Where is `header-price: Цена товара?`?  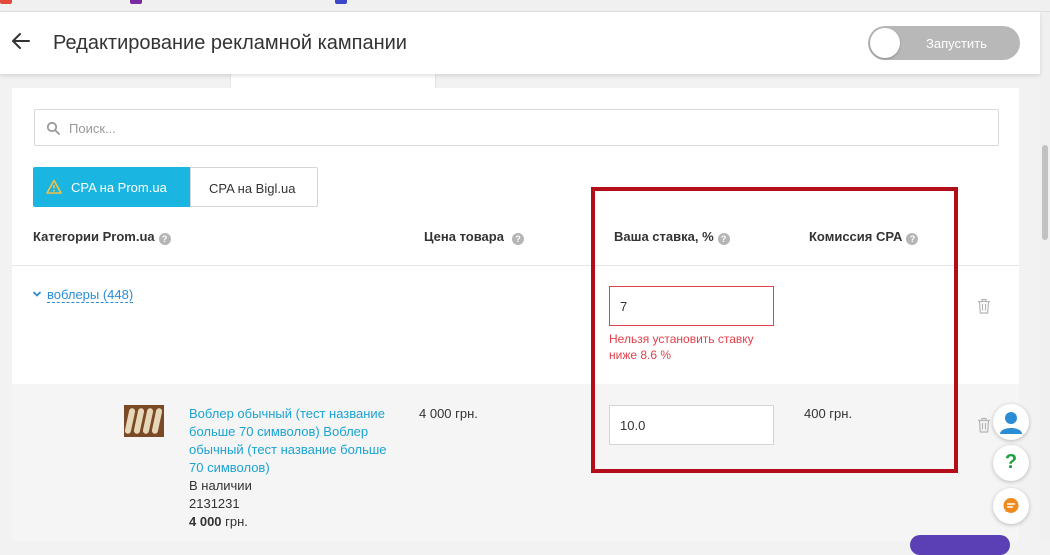
header-price: Цена товара? is located at coordinates (474, 237).